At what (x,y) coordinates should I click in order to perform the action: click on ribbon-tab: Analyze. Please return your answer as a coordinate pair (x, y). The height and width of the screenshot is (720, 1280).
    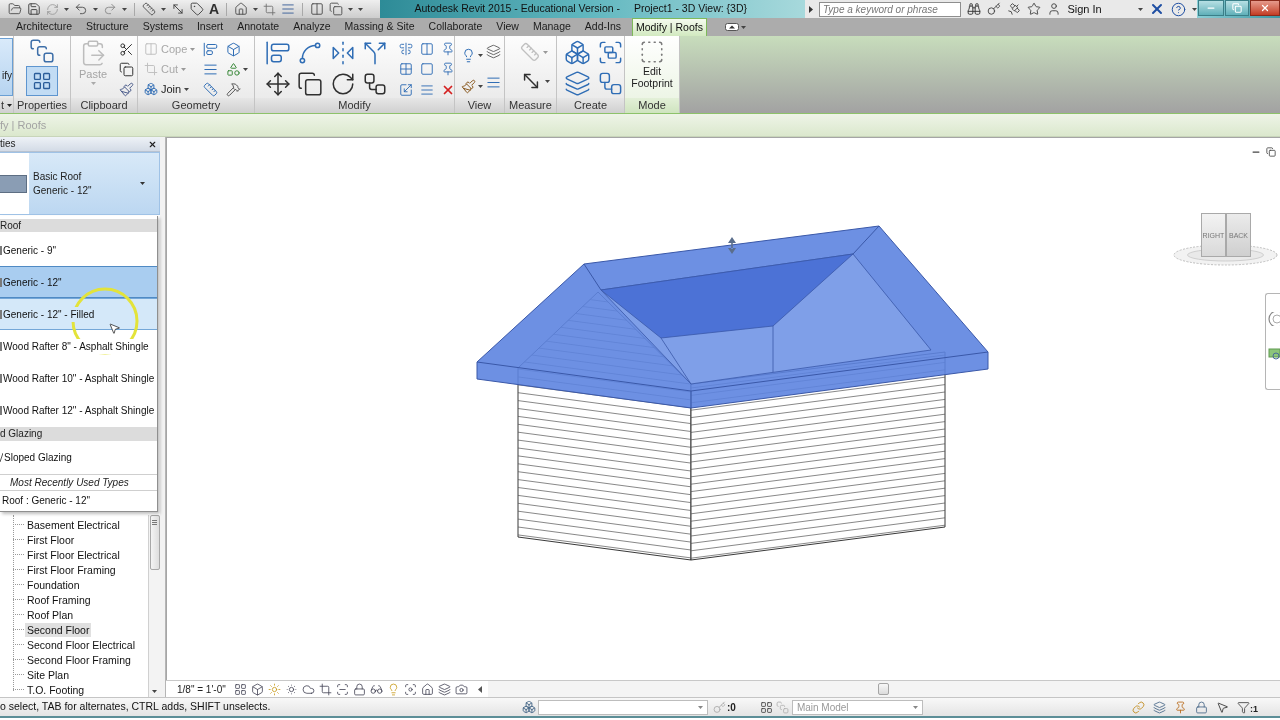
    Looking at the image, I should click on (312, 27).